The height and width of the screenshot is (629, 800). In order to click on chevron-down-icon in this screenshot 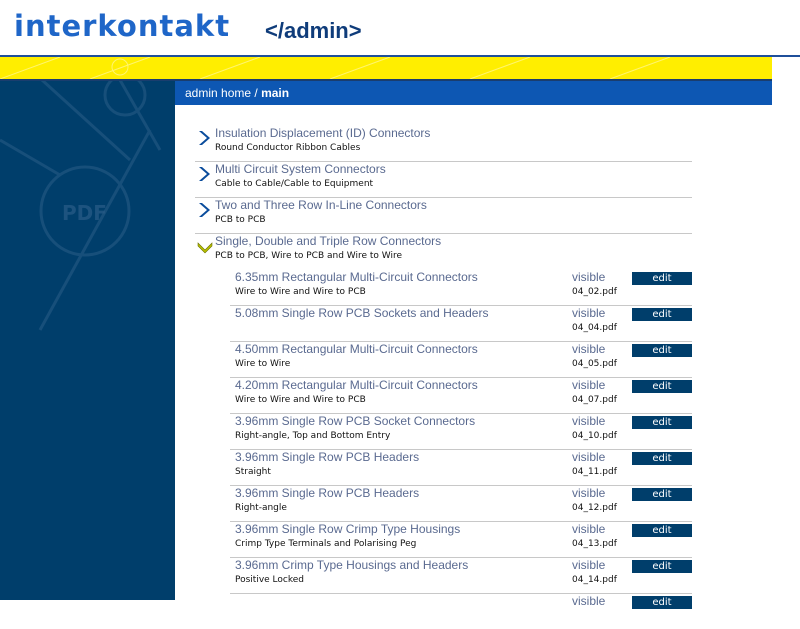, I will do `click(205, 248)`.